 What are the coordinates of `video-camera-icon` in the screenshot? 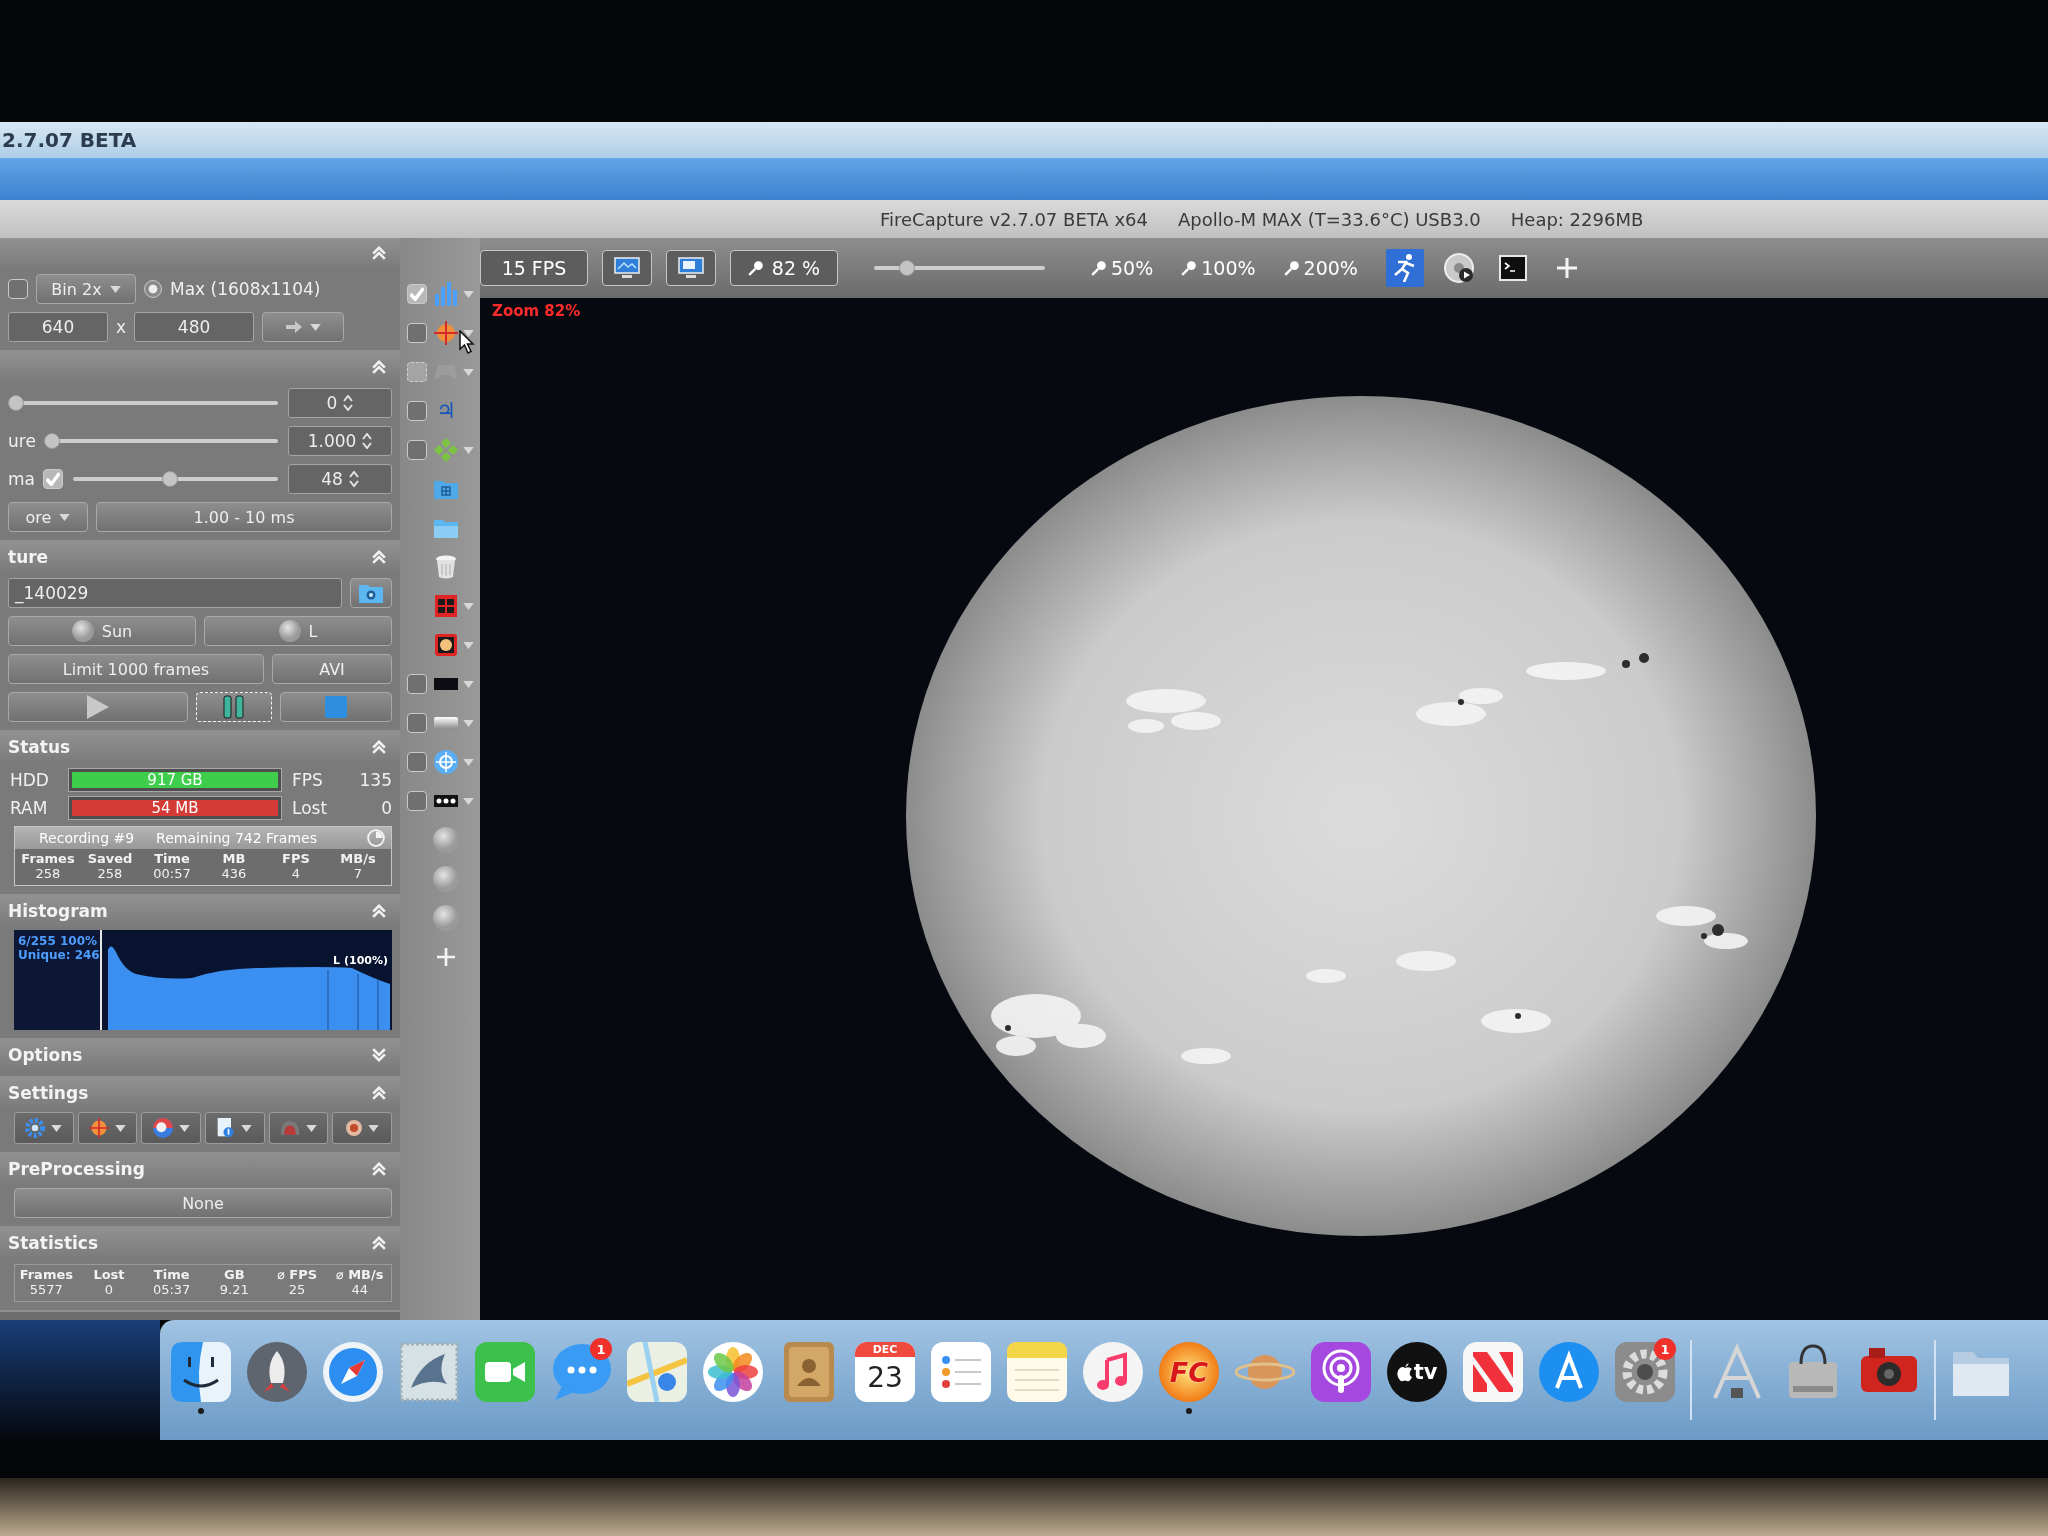 It's located at (505, 1372).